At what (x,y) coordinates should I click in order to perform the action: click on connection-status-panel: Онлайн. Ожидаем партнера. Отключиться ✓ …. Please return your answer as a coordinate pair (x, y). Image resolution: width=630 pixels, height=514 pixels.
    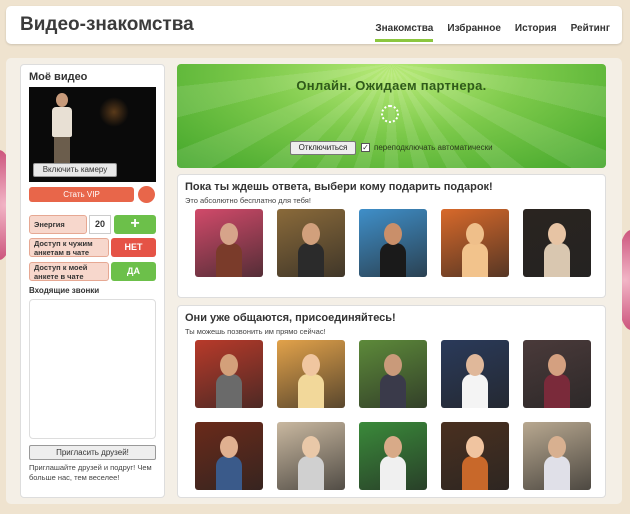
    Looking at the image, I should click on (391, 116).